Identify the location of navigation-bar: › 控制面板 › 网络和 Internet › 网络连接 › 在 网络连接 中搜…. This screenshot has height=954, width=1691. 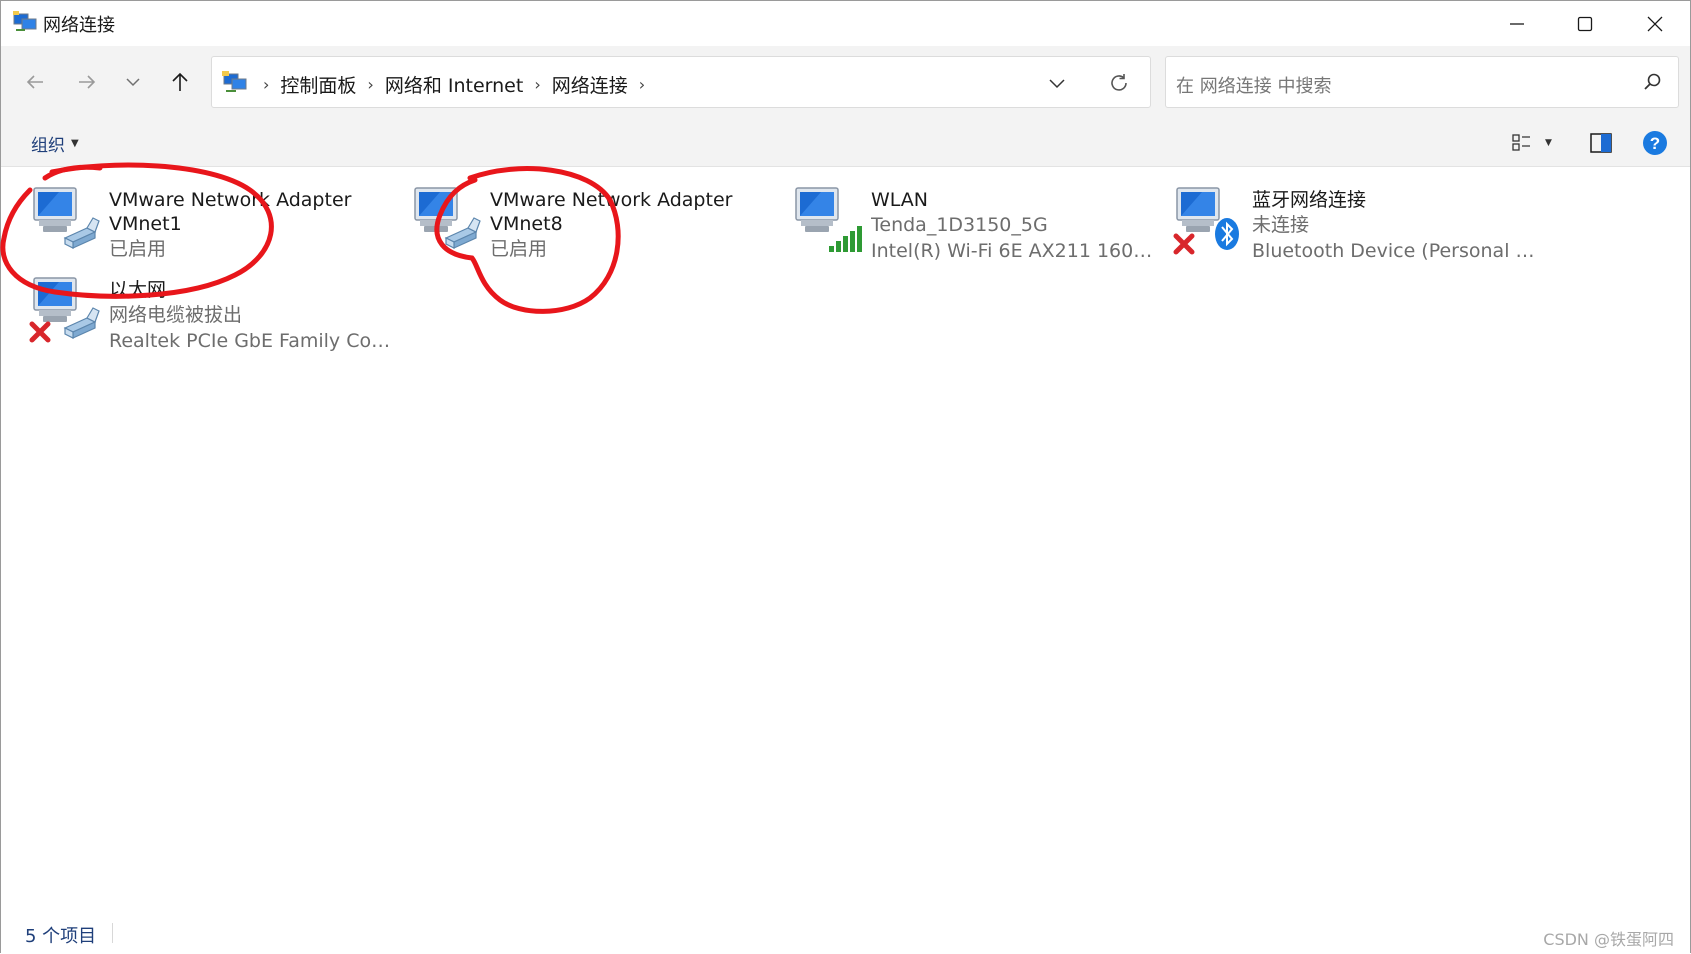
(845, 82).